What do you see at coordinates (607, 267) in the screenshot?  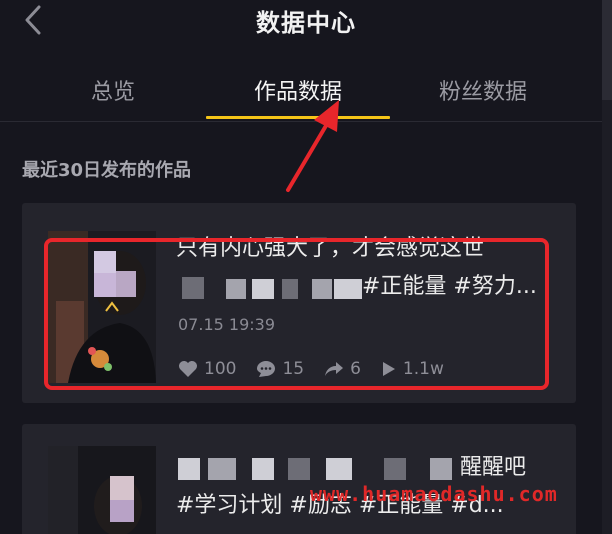 I see `scrollbar-track` at bounding box center [607, 267].